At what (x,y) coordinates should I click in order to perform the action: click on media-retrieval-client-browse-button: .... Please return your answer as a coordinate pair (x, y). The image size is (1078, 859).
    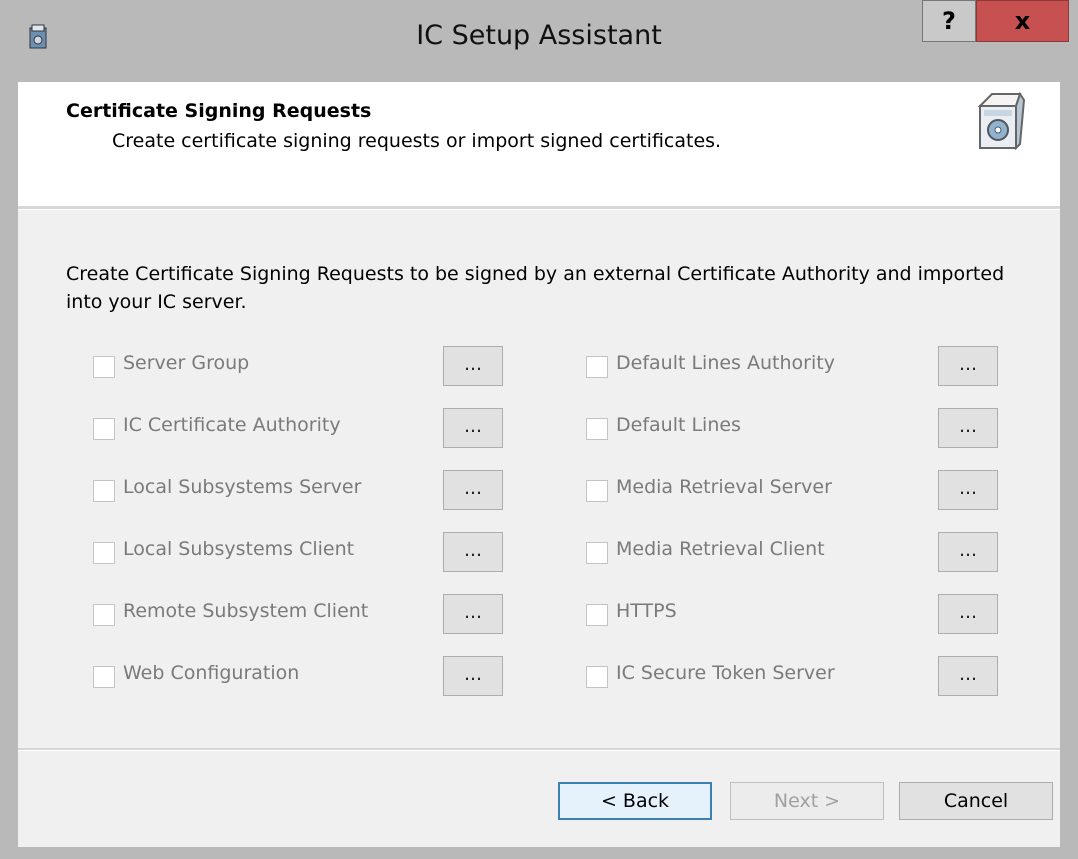
    Looking at the image, I should click on (968, 552).